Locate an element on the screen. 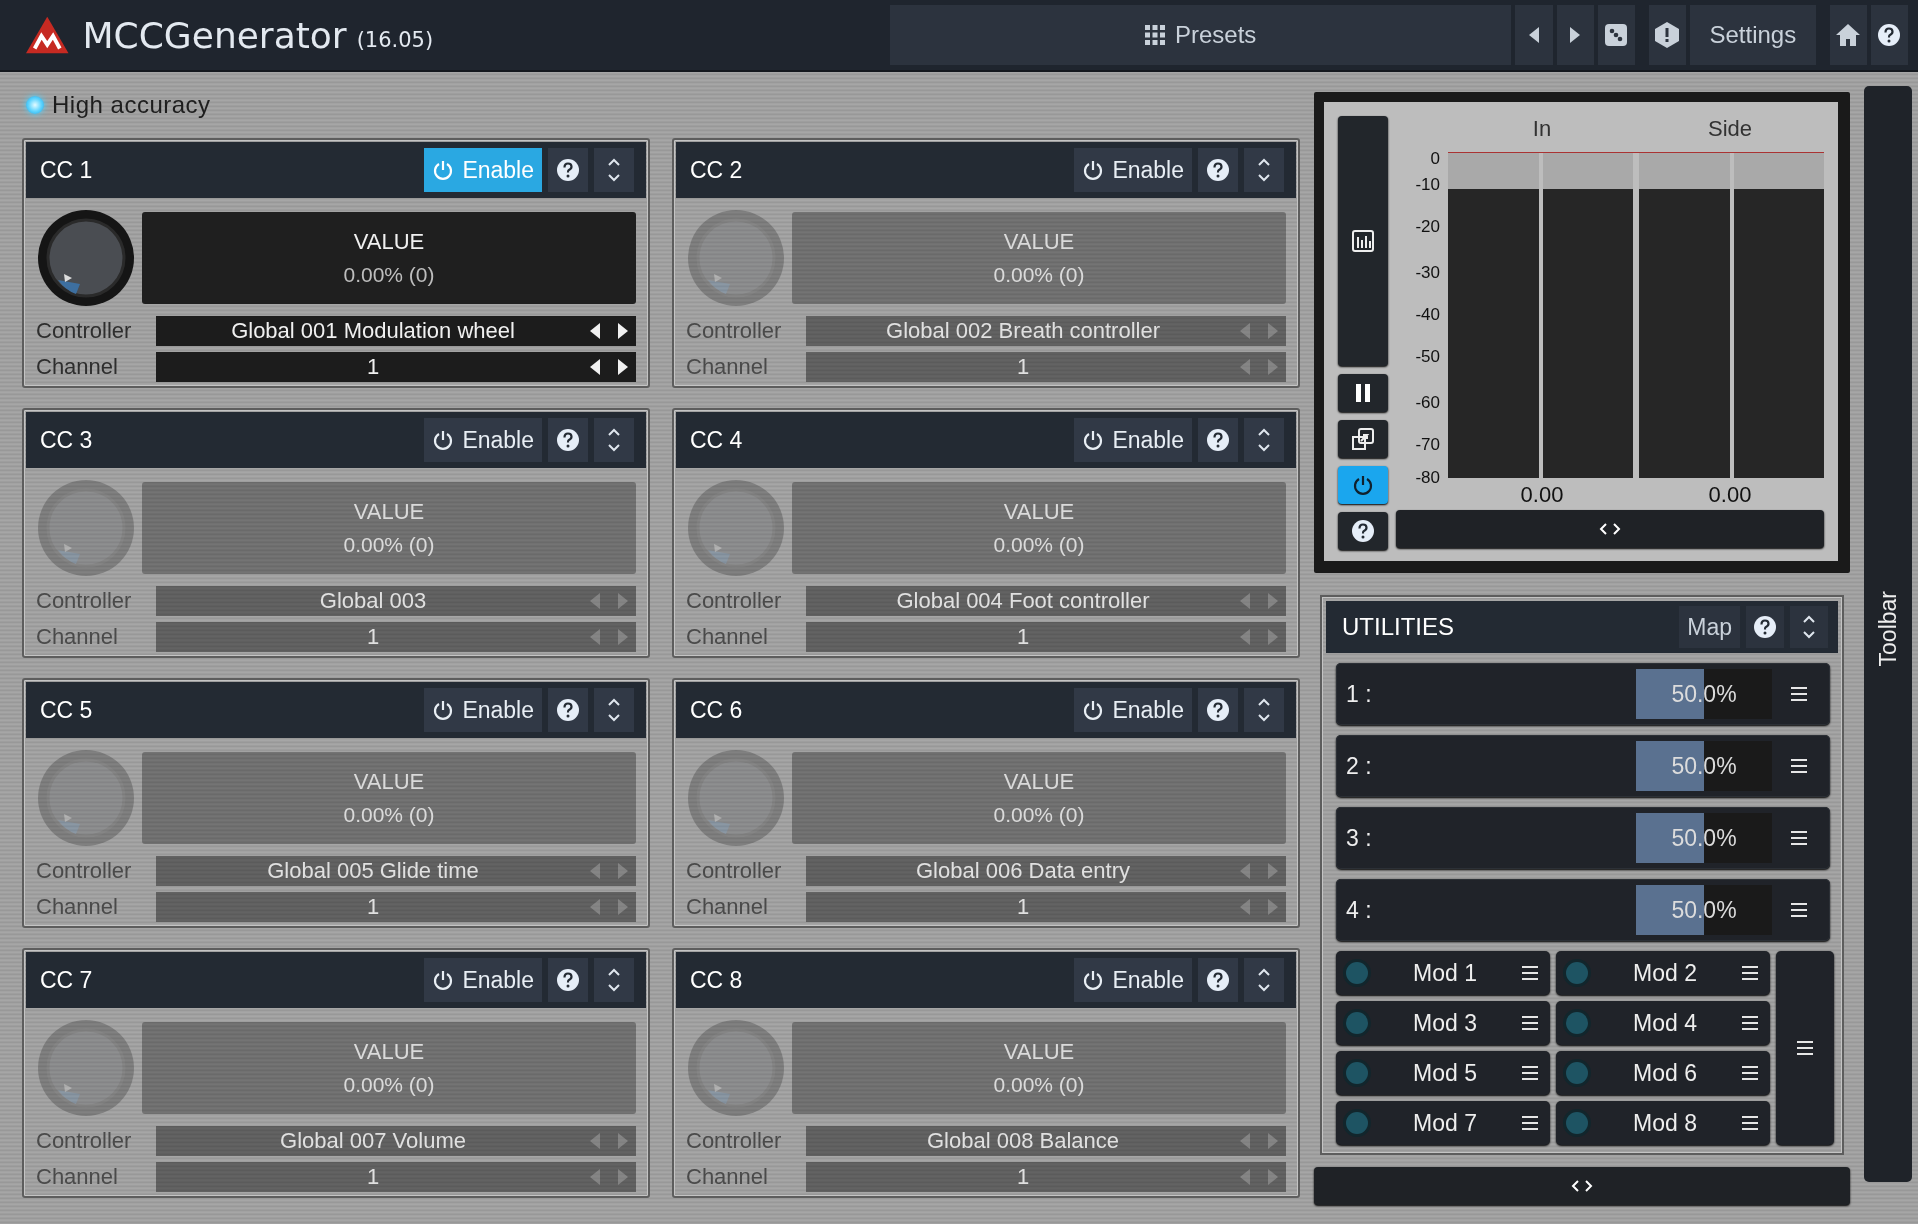 The width and height of the screenshot is (1918, 1224). power-button is located at coordinates (1363, 485).